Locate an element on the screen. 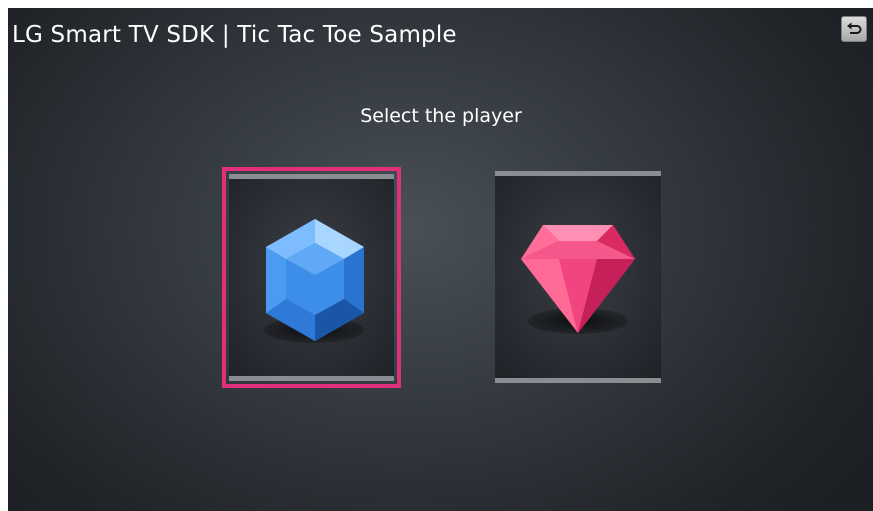  player-card-blue is located at coordinates (311, 277).